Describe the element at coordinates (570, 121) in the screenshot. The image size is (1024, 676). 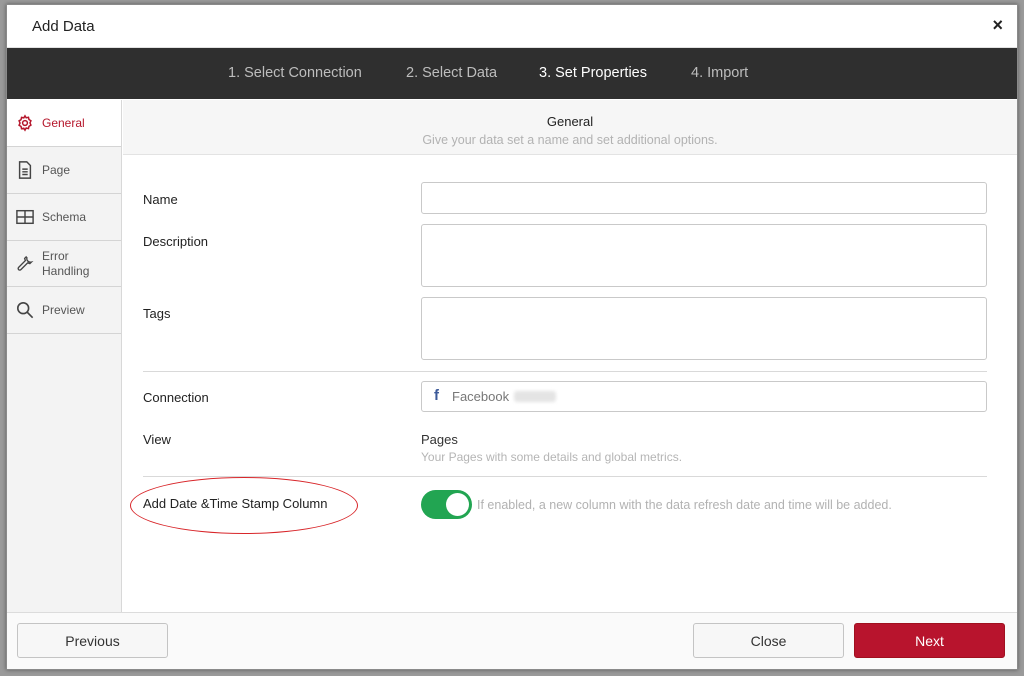
I see `section-title: General` at that location.